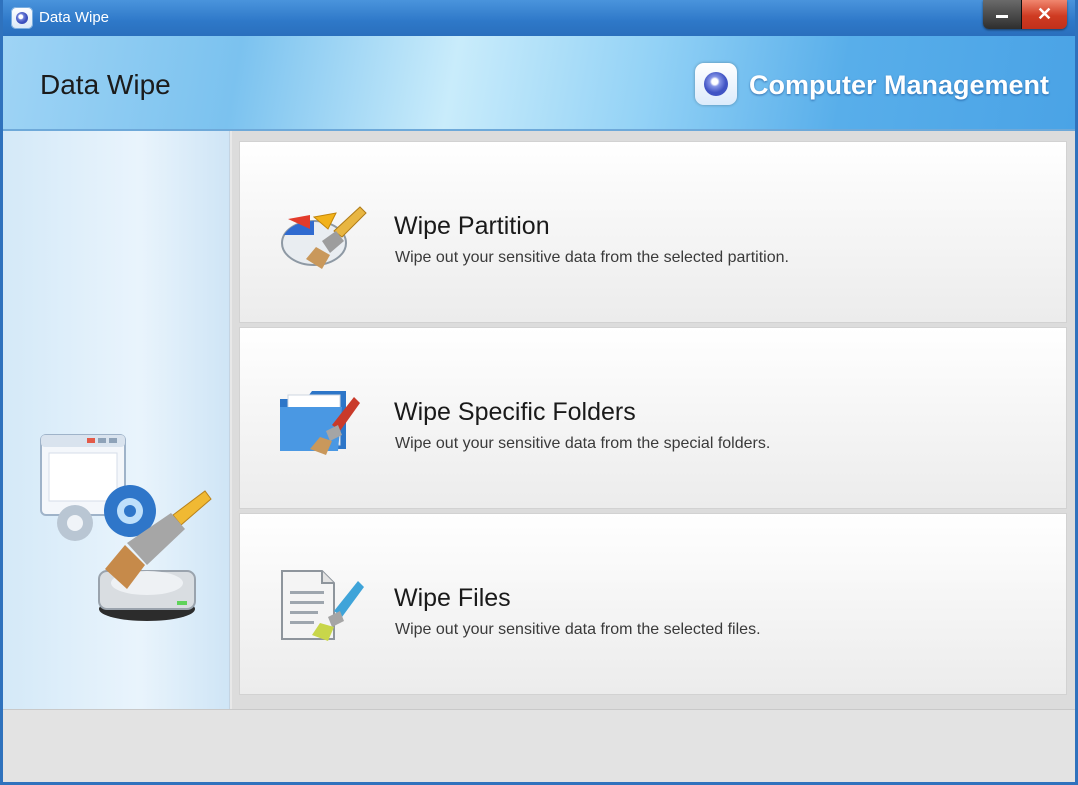 This screenshot has width=1078, height=785. I want to click on app-icon, so click(22, 18).